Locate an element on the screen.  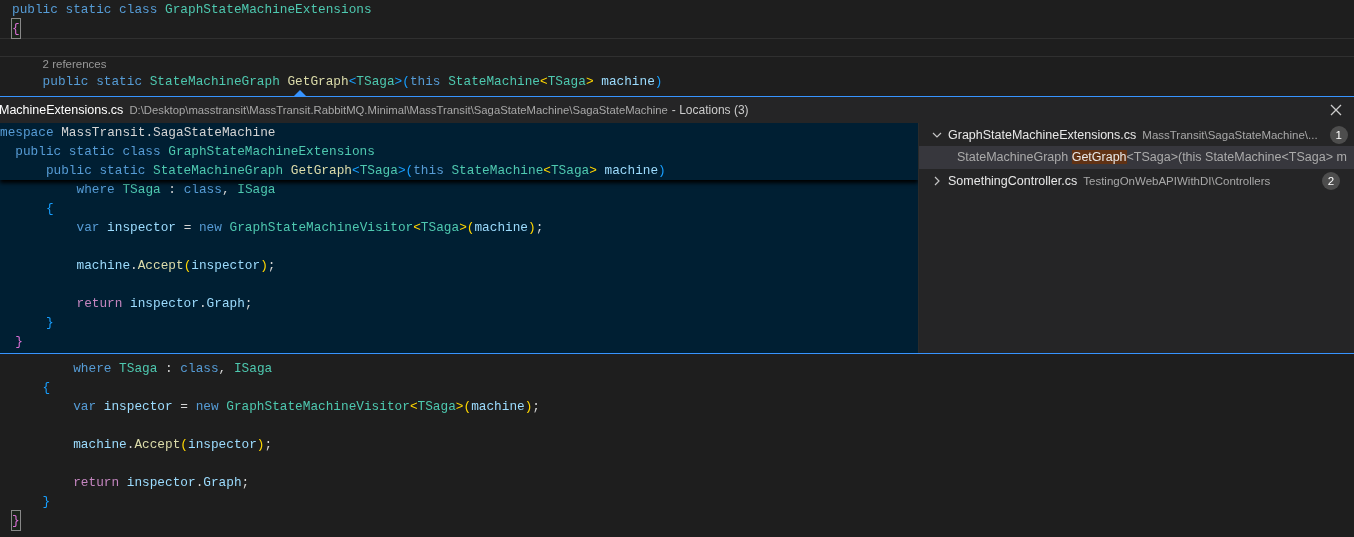
file-path: TestingOnWebAPIWithDI\Controllers is located at coordinates (1177, 180).